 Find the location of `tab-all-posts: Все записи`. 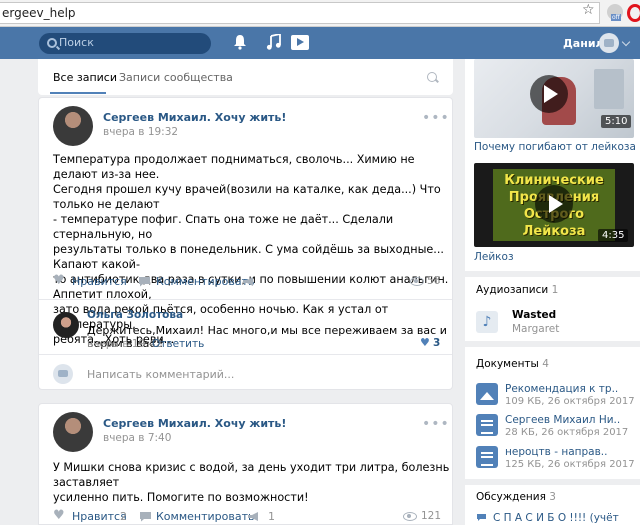

tab-all-posts: Все записи is located at coordinates (85, 77).